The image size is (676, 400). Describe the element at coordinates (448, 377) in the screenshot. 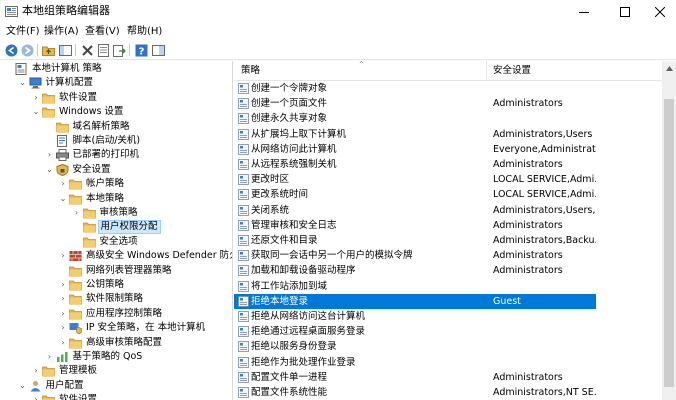

I see `policy-row: 配置文件单一进程 Administrators` at that location.